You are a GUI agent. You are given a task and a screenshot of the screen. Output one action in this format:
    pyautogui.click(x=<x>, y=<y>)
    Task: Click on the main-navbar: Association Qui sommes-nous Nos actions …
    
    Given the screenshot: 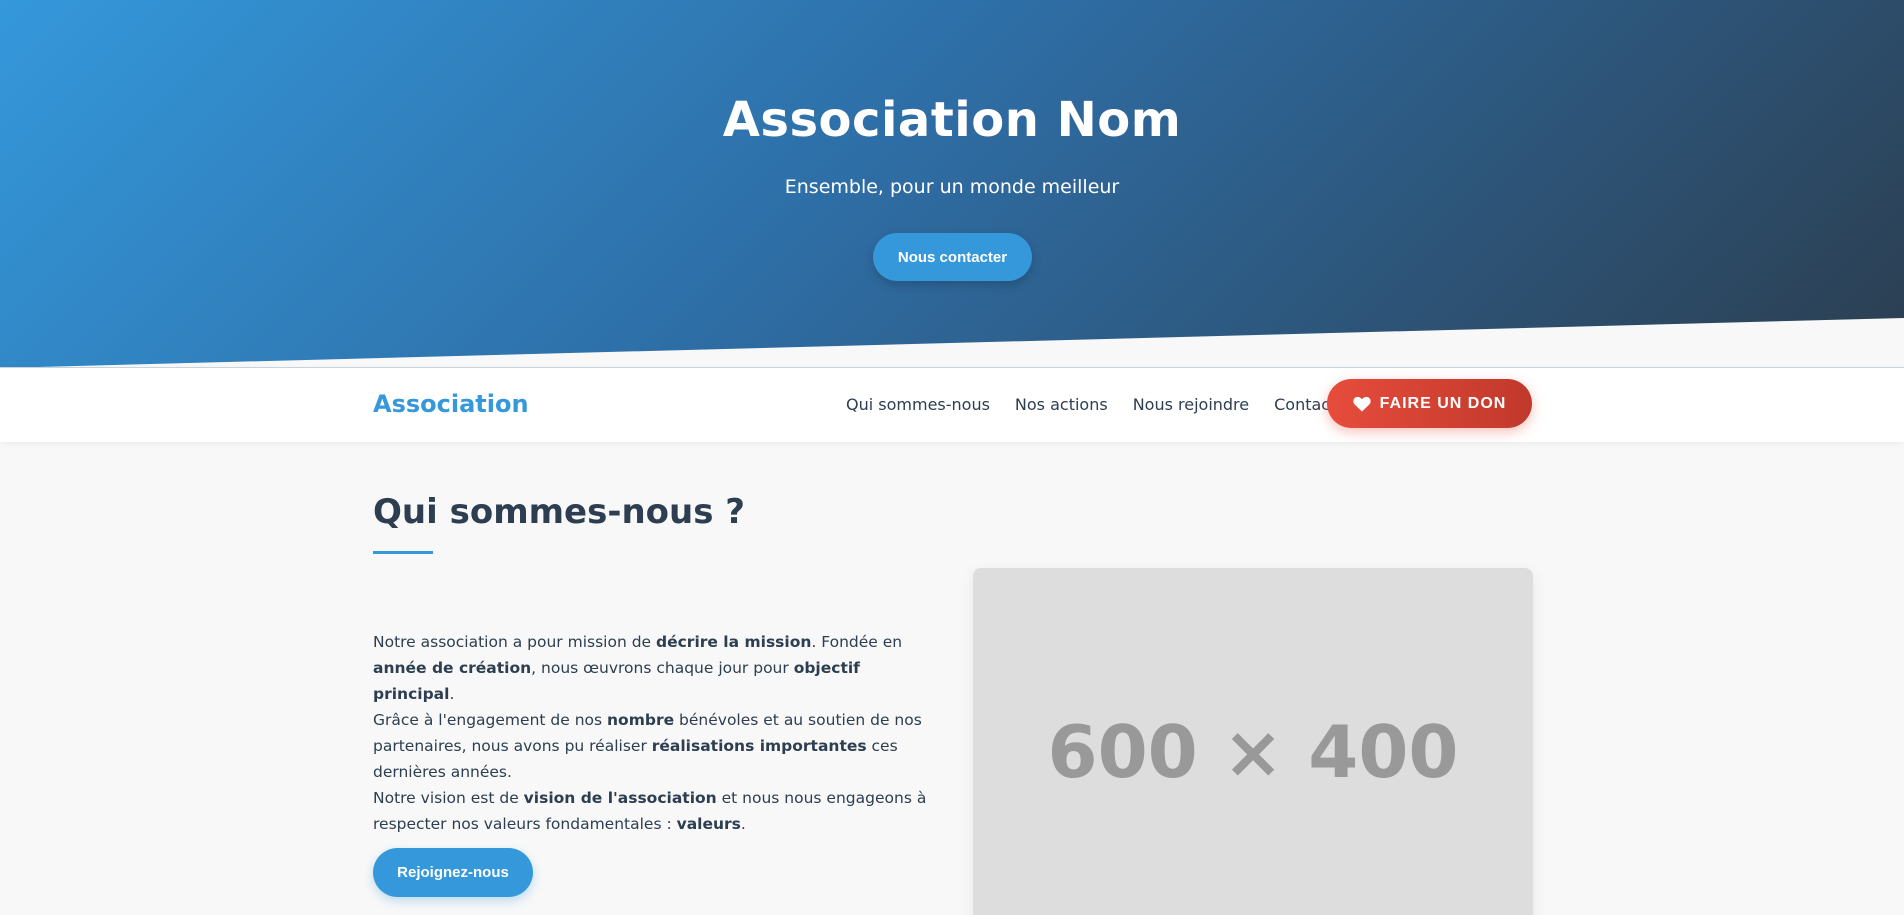 What is the action you would take?
    pyautogui.click(x=952, y=404)
    